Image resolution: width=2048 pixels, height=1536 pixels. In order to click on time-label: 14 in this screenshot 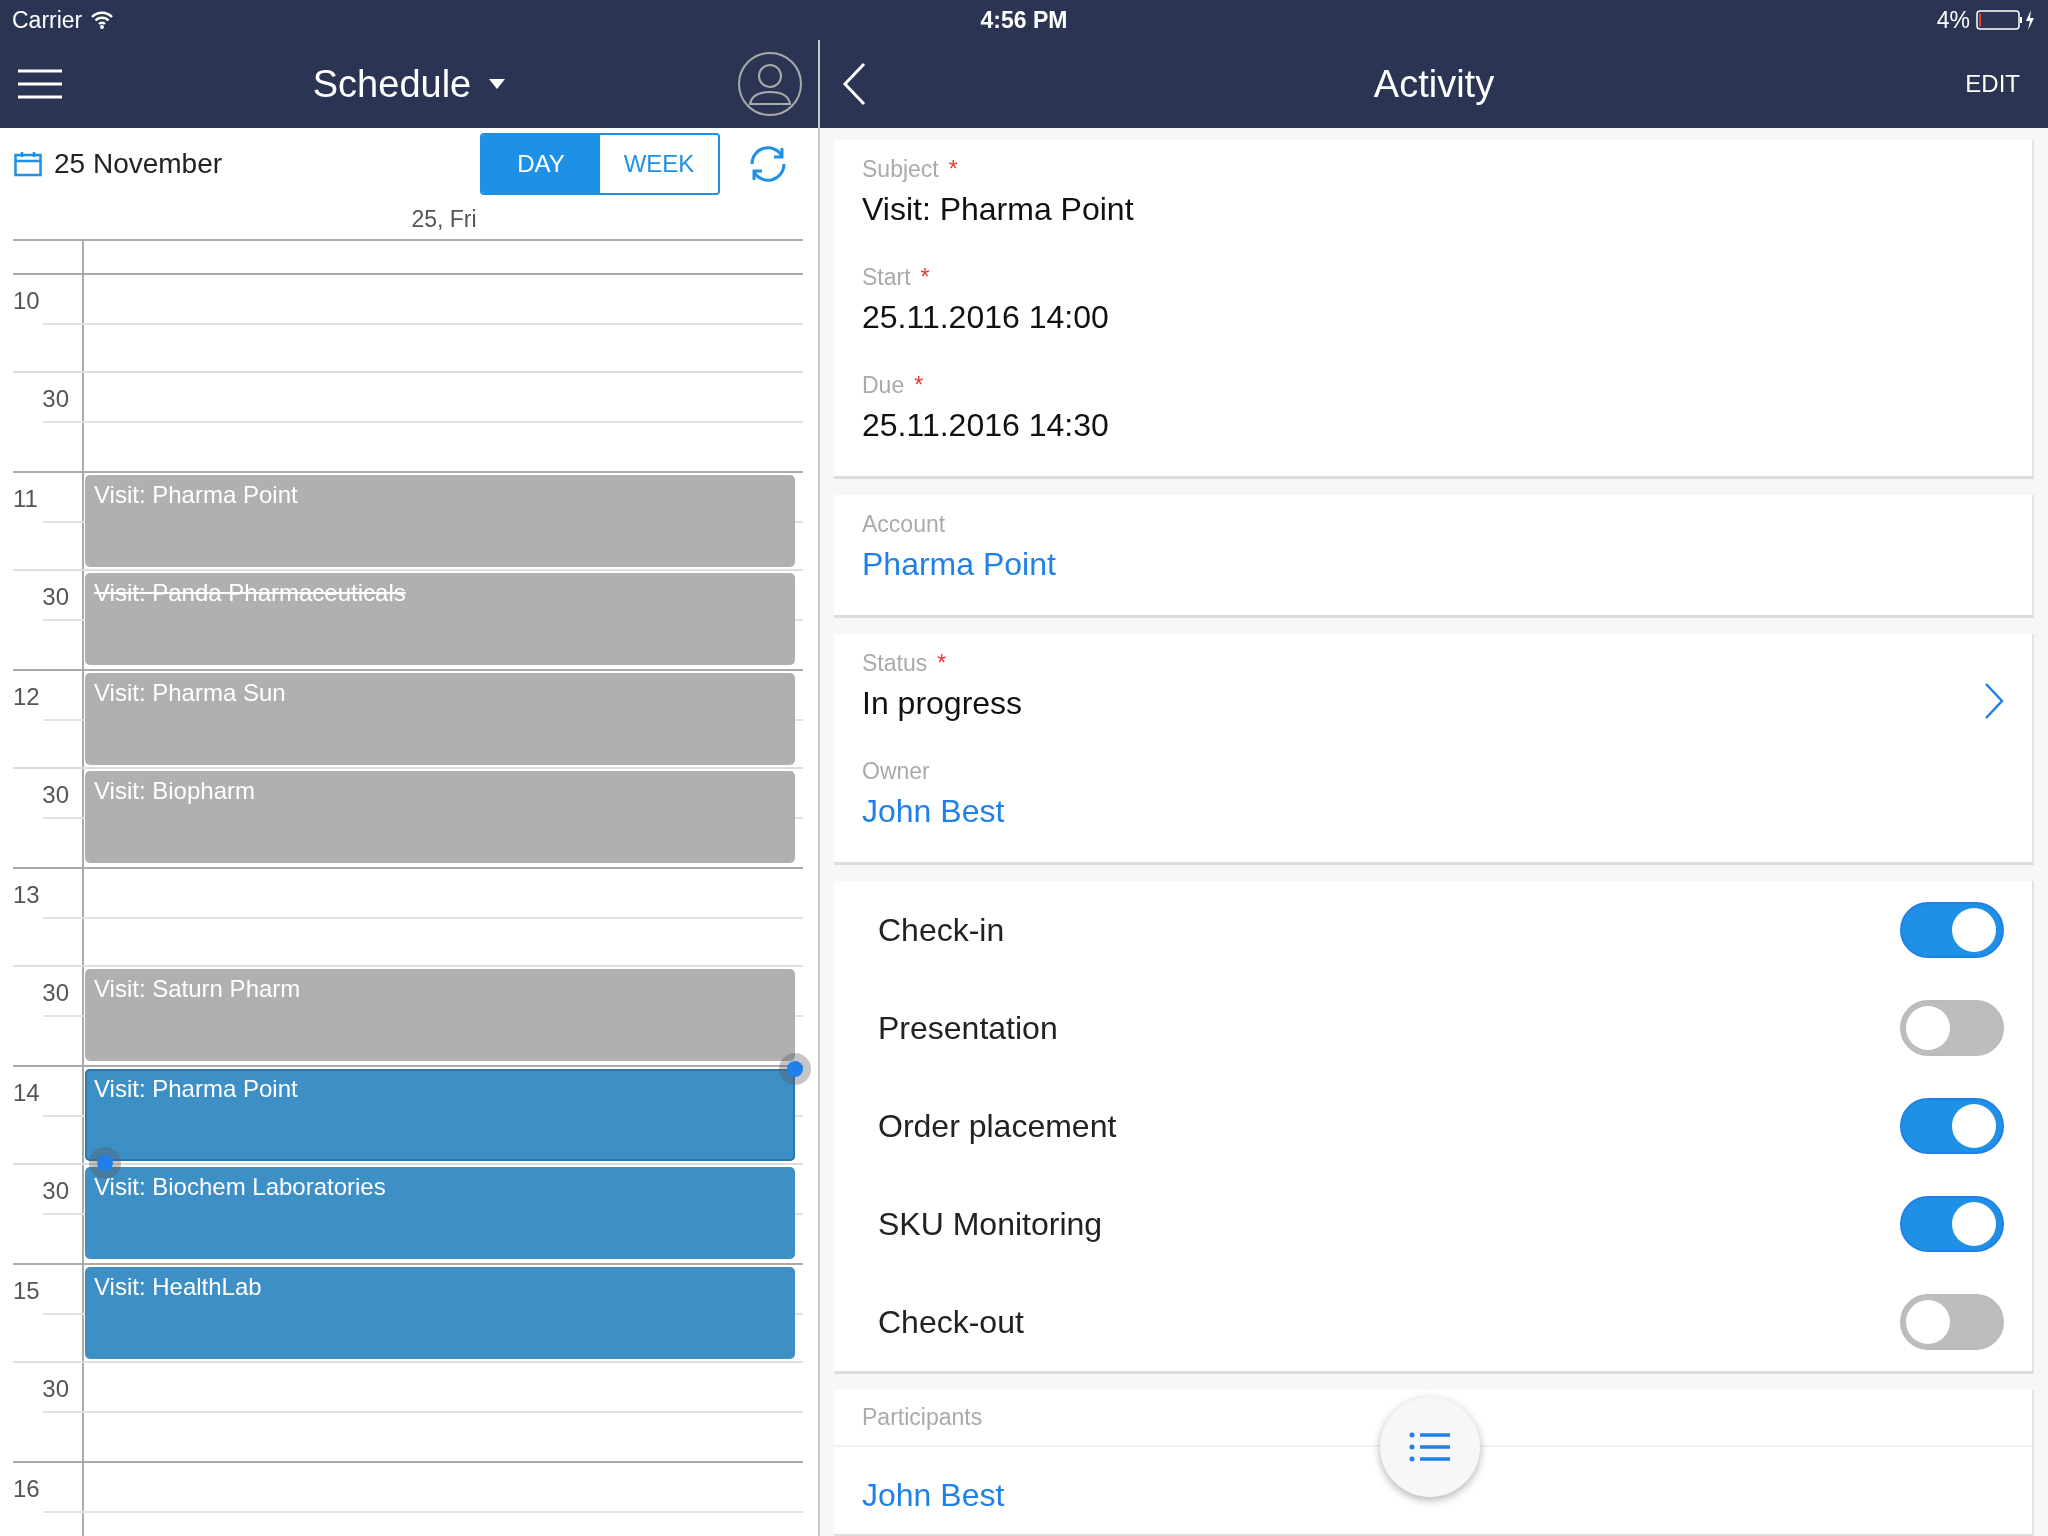, I will do `click(26, 1092)`.